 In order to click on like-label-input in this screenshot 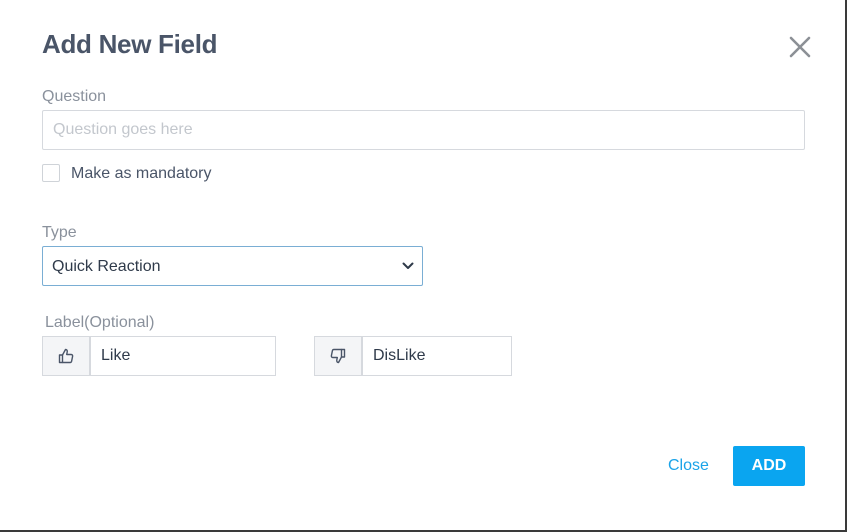, I will do `click(183, 356)`.